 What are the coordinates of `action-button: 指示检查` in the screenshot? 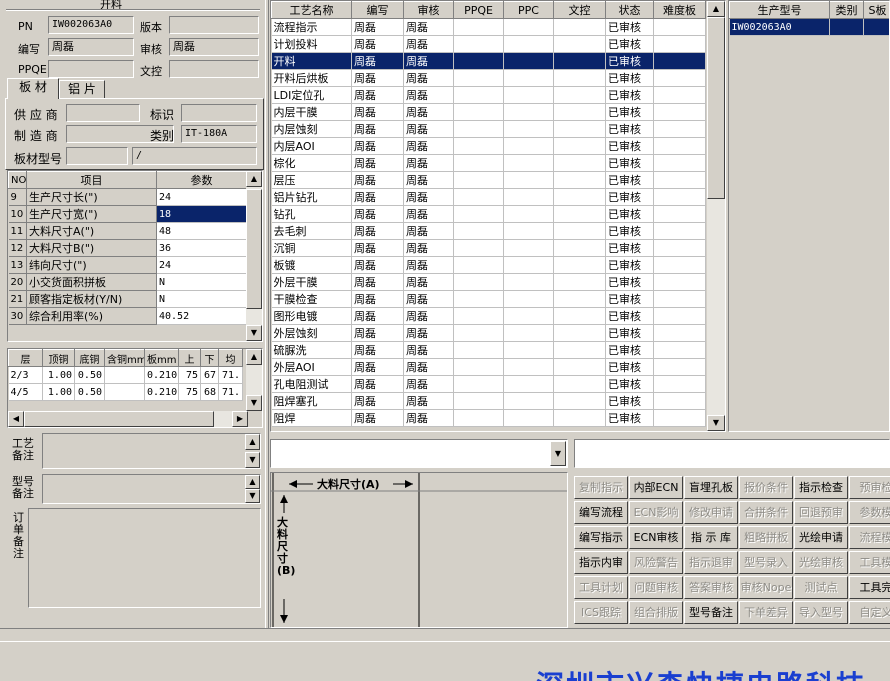 It's located at (821, 487).